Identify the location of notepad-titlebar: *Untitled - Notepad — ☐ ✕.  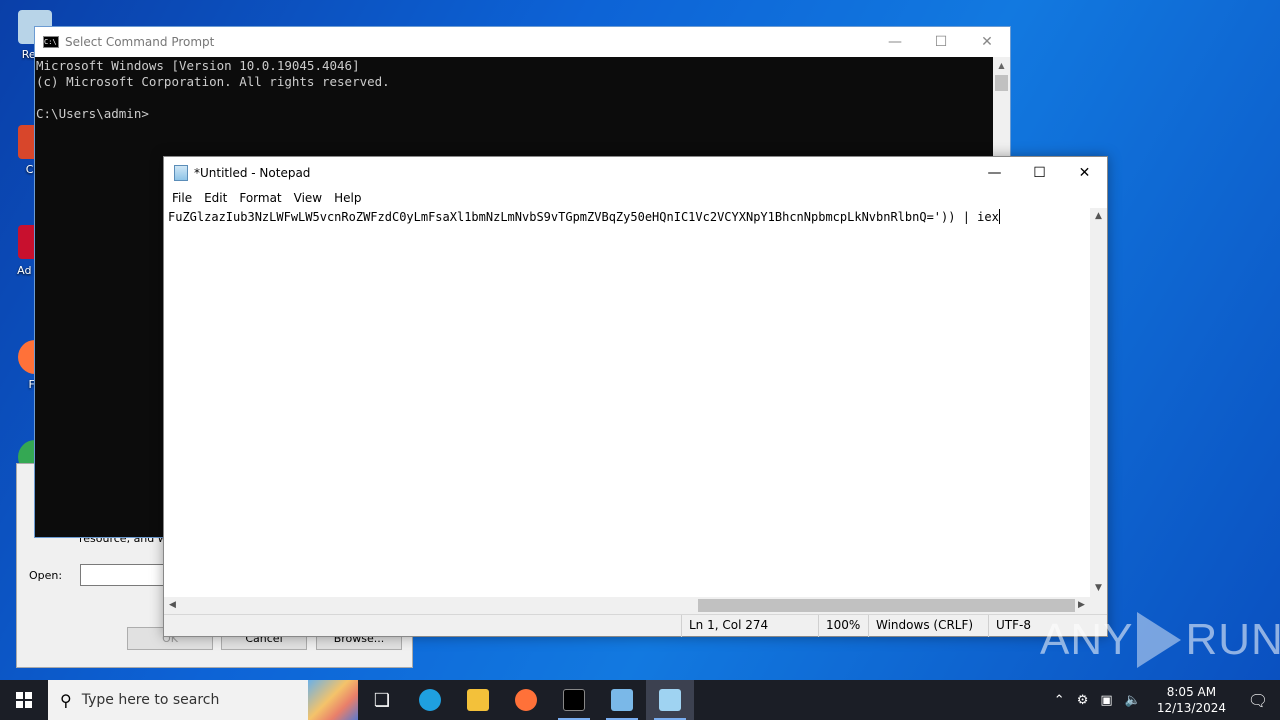
(635, 172).